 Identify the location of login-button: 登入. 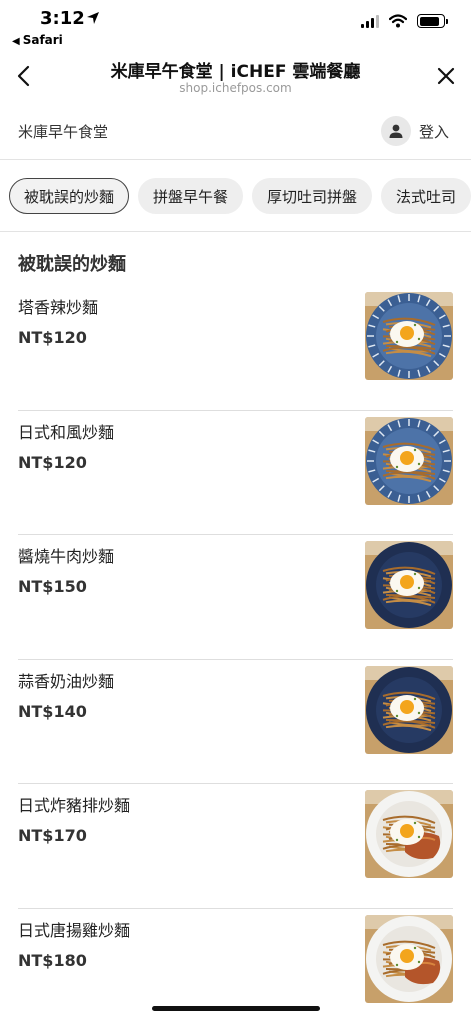
(414, 131).